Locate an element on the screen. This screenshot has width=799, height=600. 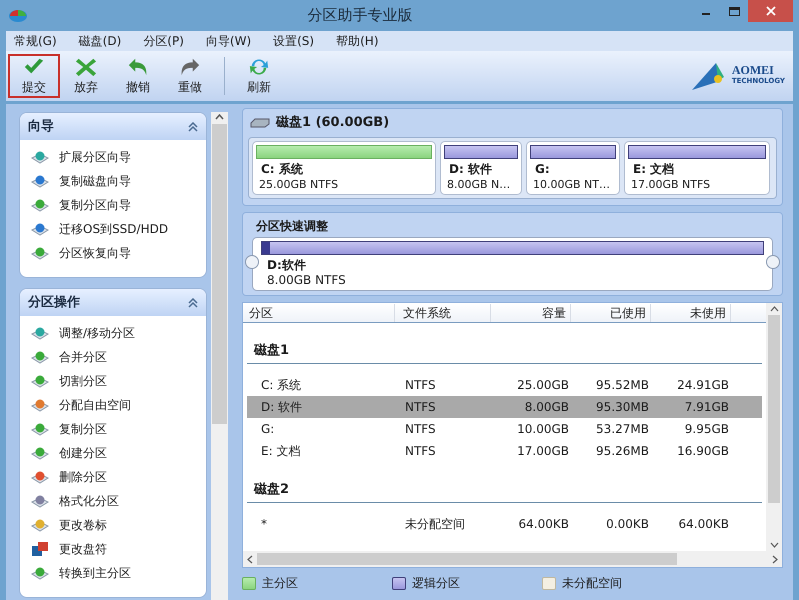
task-item: 复制分区 is located at coordinates (113, 429).